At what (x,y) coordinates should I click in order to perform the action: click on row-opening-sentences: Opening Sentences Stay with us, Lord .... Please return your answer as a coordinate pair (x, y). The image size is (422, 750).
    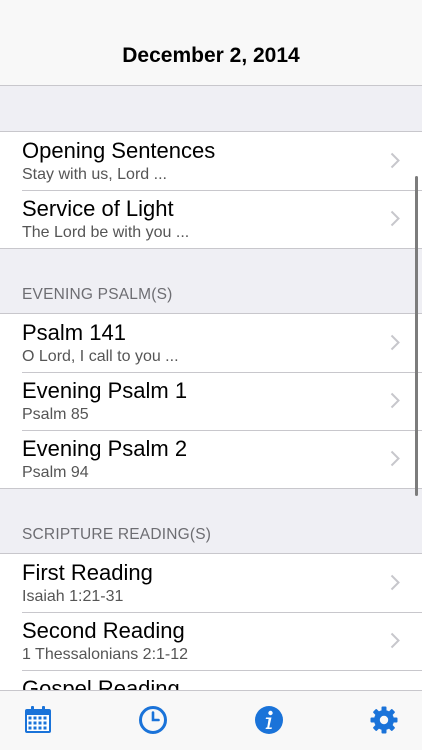
    Looking at the image, I should click on (211, 161).